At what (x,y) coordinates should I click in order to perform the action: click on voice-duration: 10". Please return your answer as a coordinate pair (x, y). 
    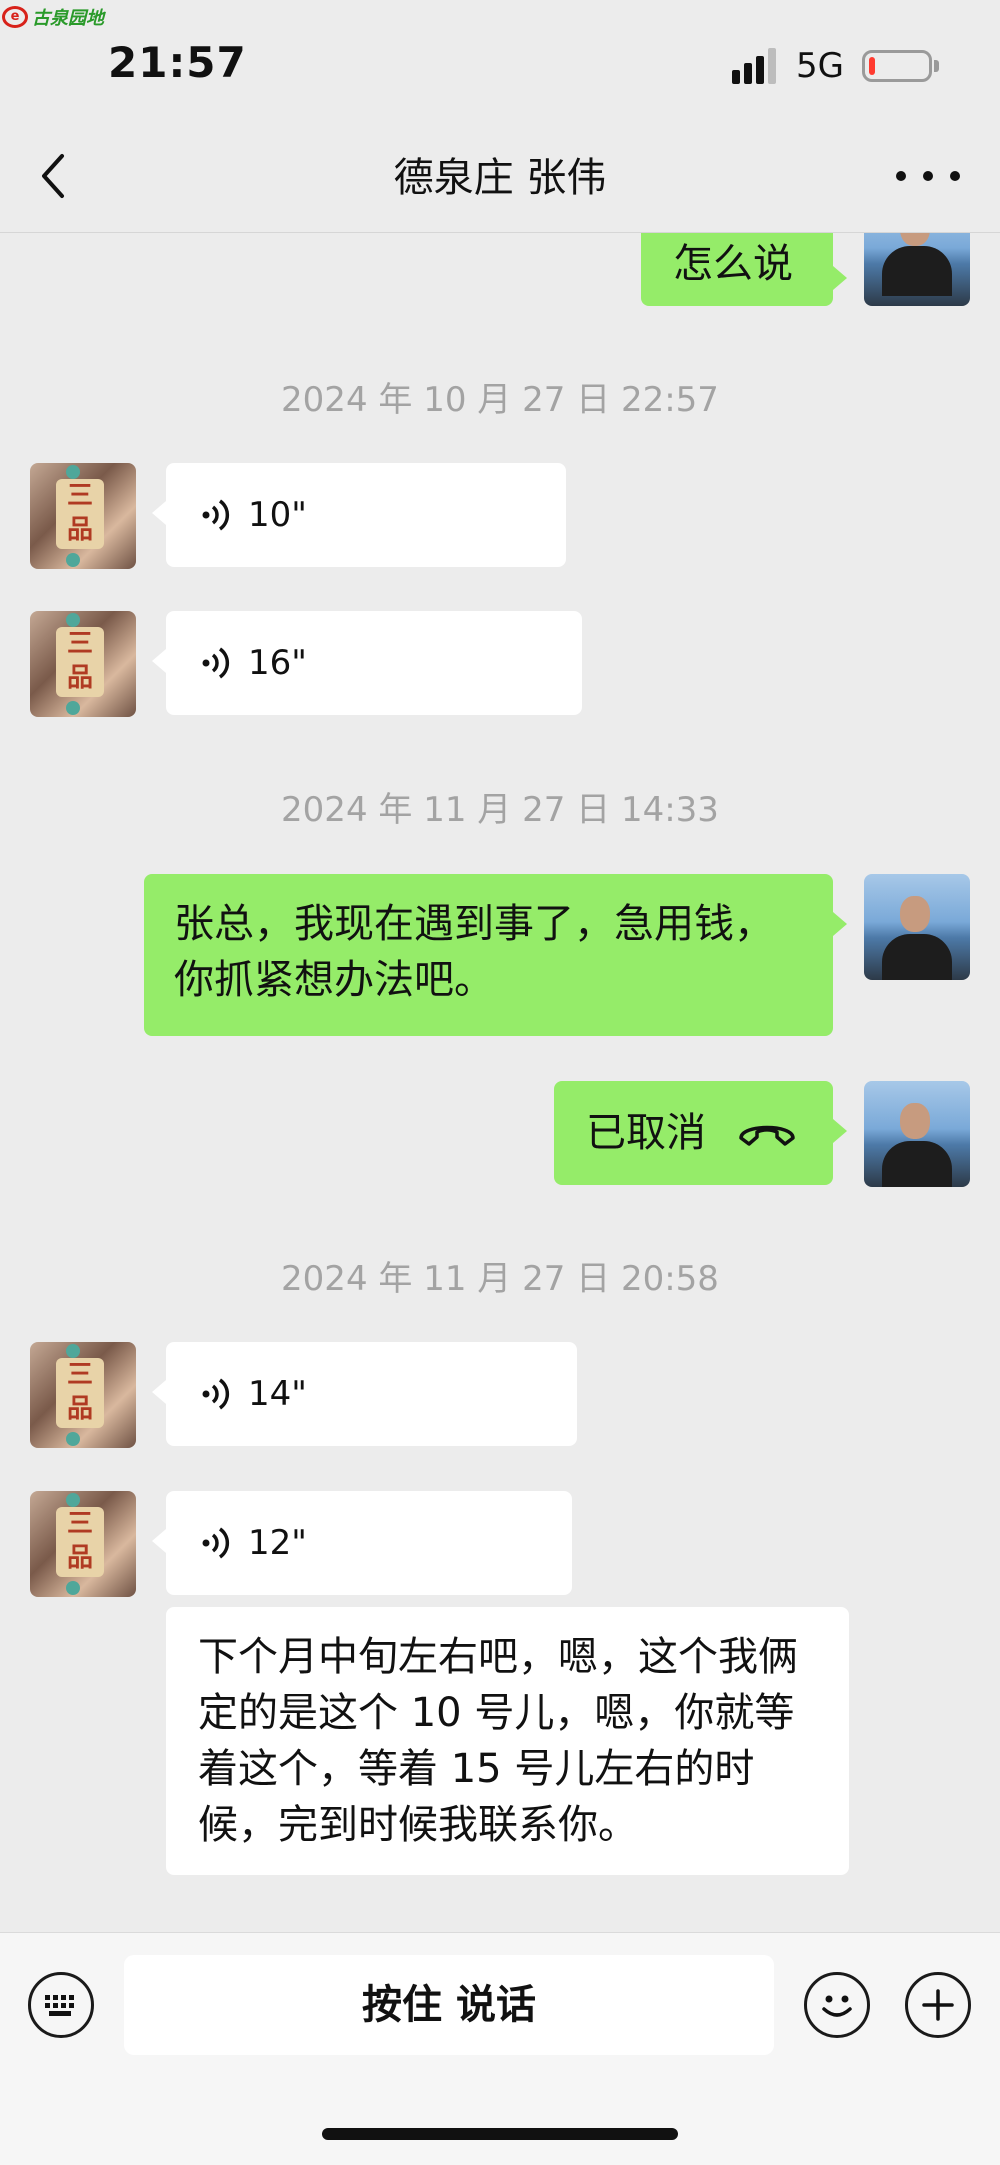
    Looking at the image, I should click on (277, 515).